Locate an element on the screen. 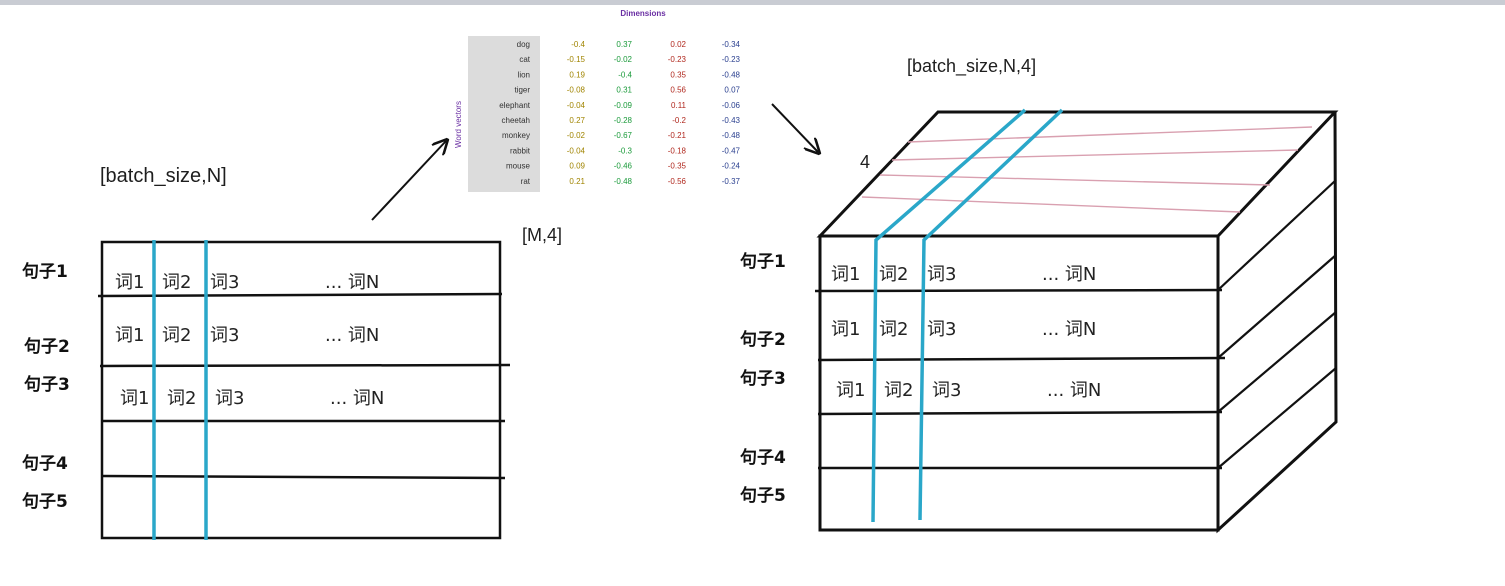 Image resolution: width=1505 pixels, height=586 pixels. word-vector-value: -0.2 is located at coordinates (679, 120).